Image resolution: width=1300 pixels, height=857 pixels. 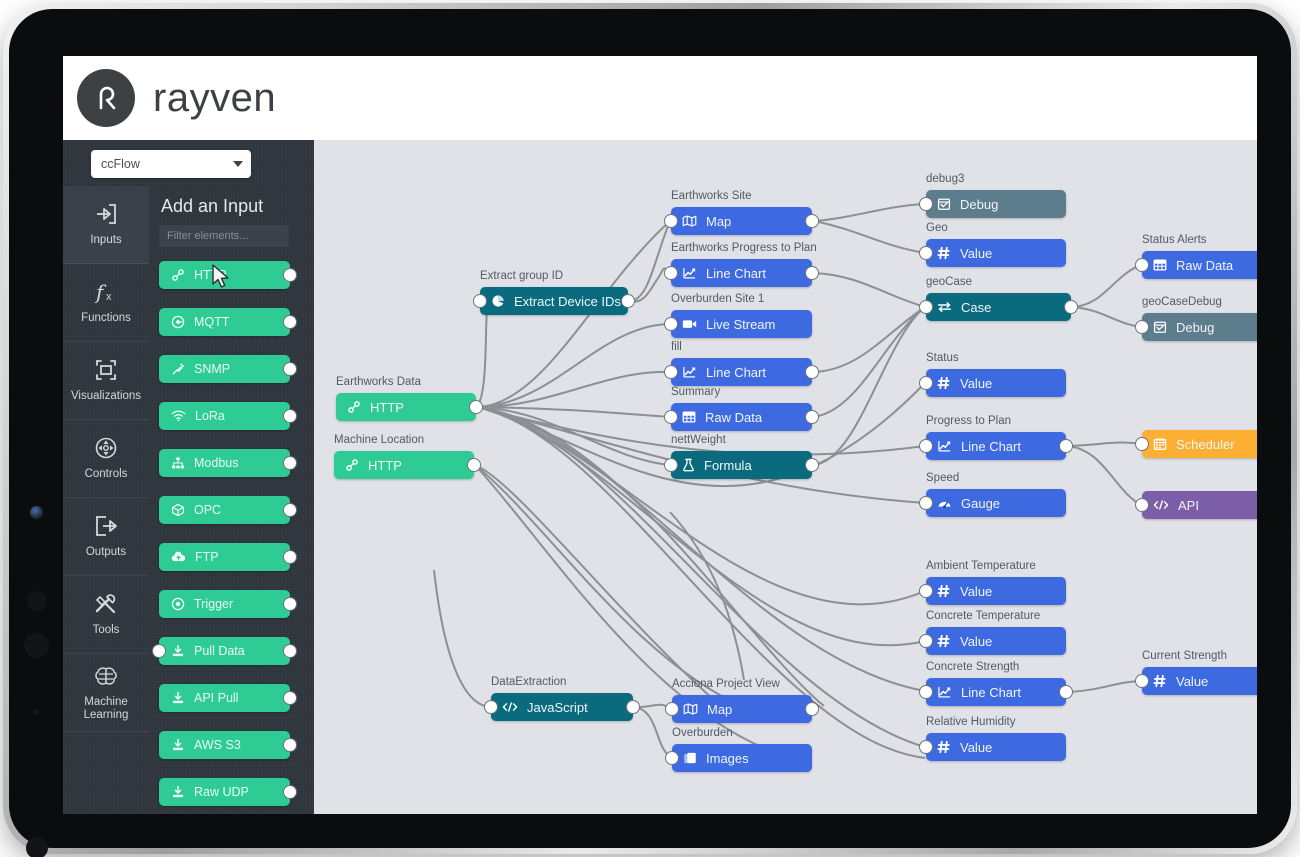 What do you see at coordinates (992, 503) in the screenshot?
I see `flow-node-gauge: Gauge` at bounding box center [992, 503].